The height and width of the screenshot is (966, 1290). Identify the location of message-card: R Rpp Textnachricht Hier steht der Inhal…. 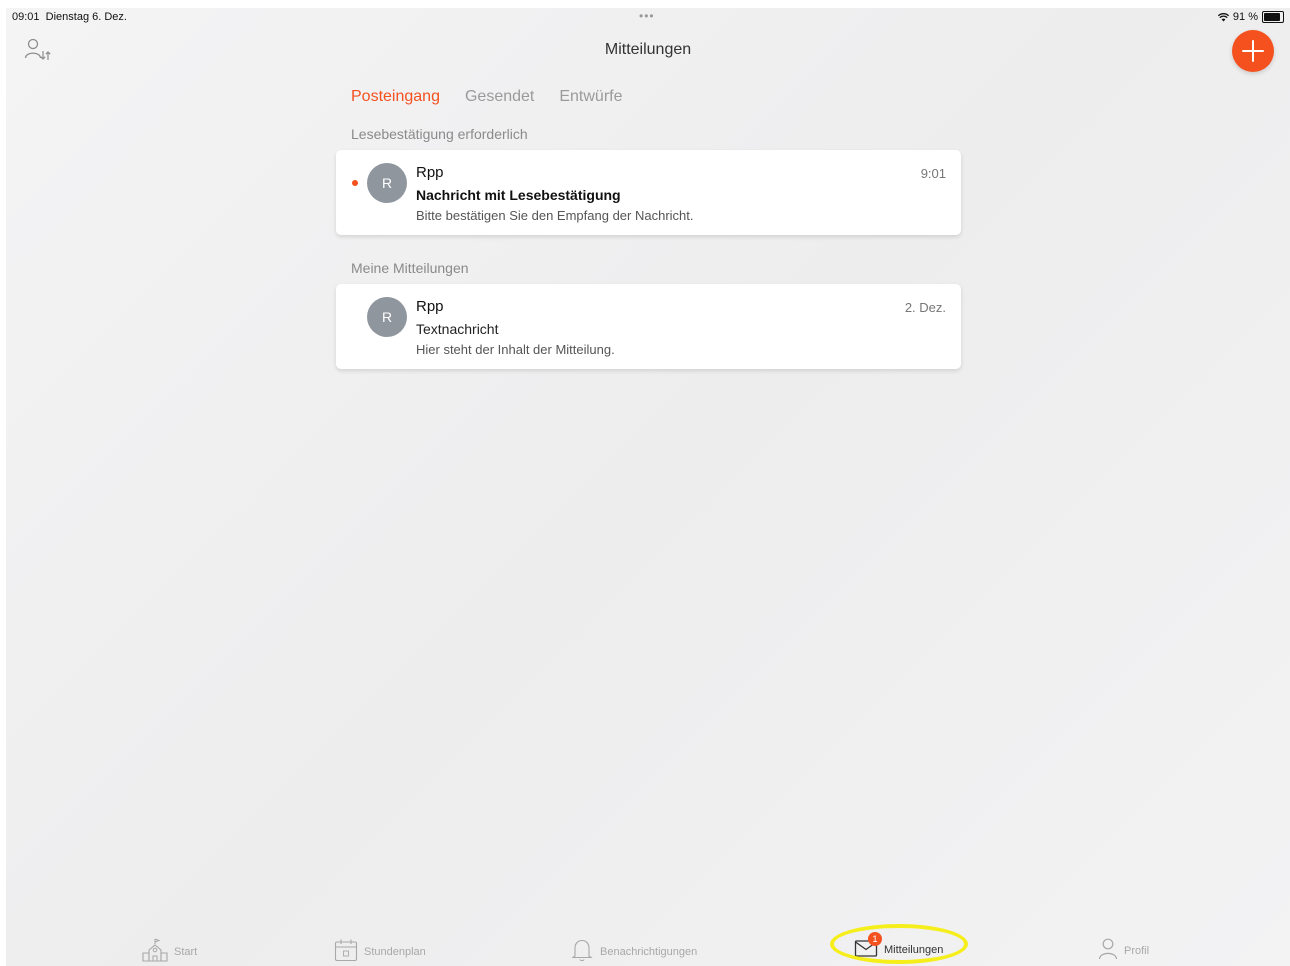
(648, 326).